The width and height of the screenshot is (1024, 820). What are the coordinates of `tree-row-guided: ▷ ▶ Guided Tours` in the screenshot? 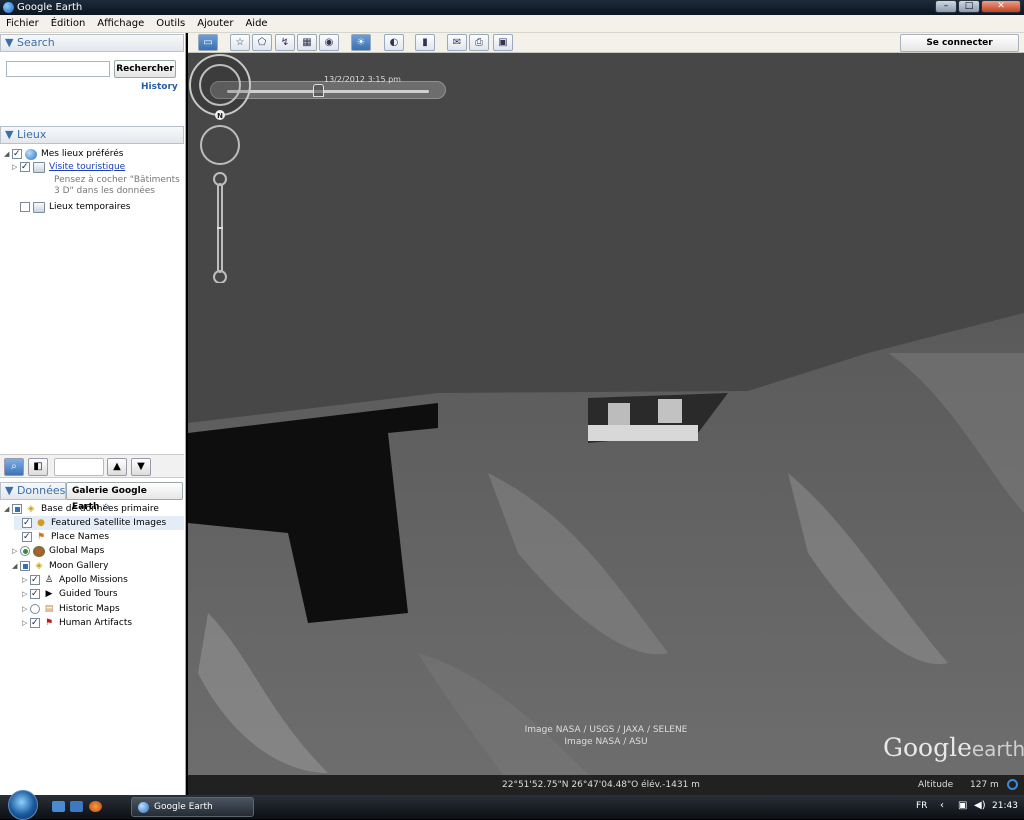 It's located at (70, 594).